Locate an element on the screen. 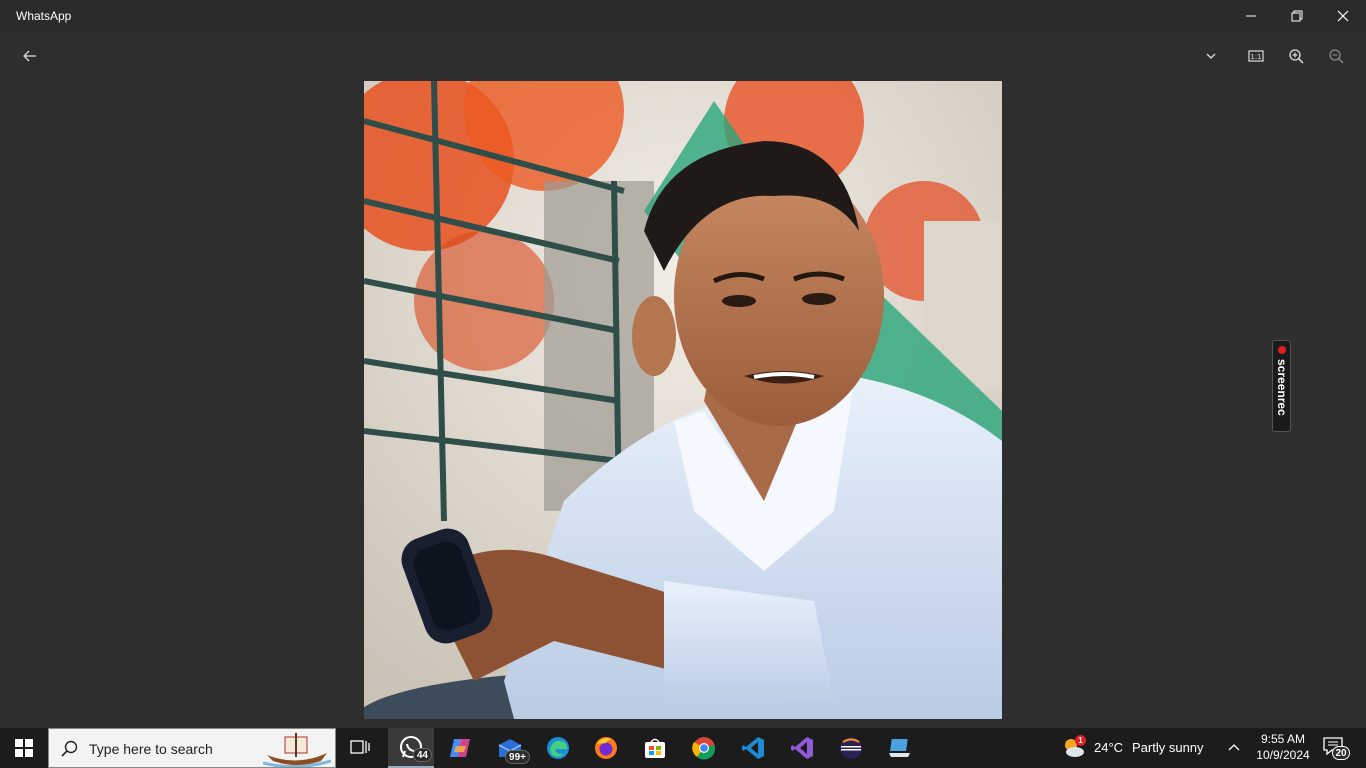 This screenshot has width=1366, height=768. taskbar-store is located at coordinates (655, 748).